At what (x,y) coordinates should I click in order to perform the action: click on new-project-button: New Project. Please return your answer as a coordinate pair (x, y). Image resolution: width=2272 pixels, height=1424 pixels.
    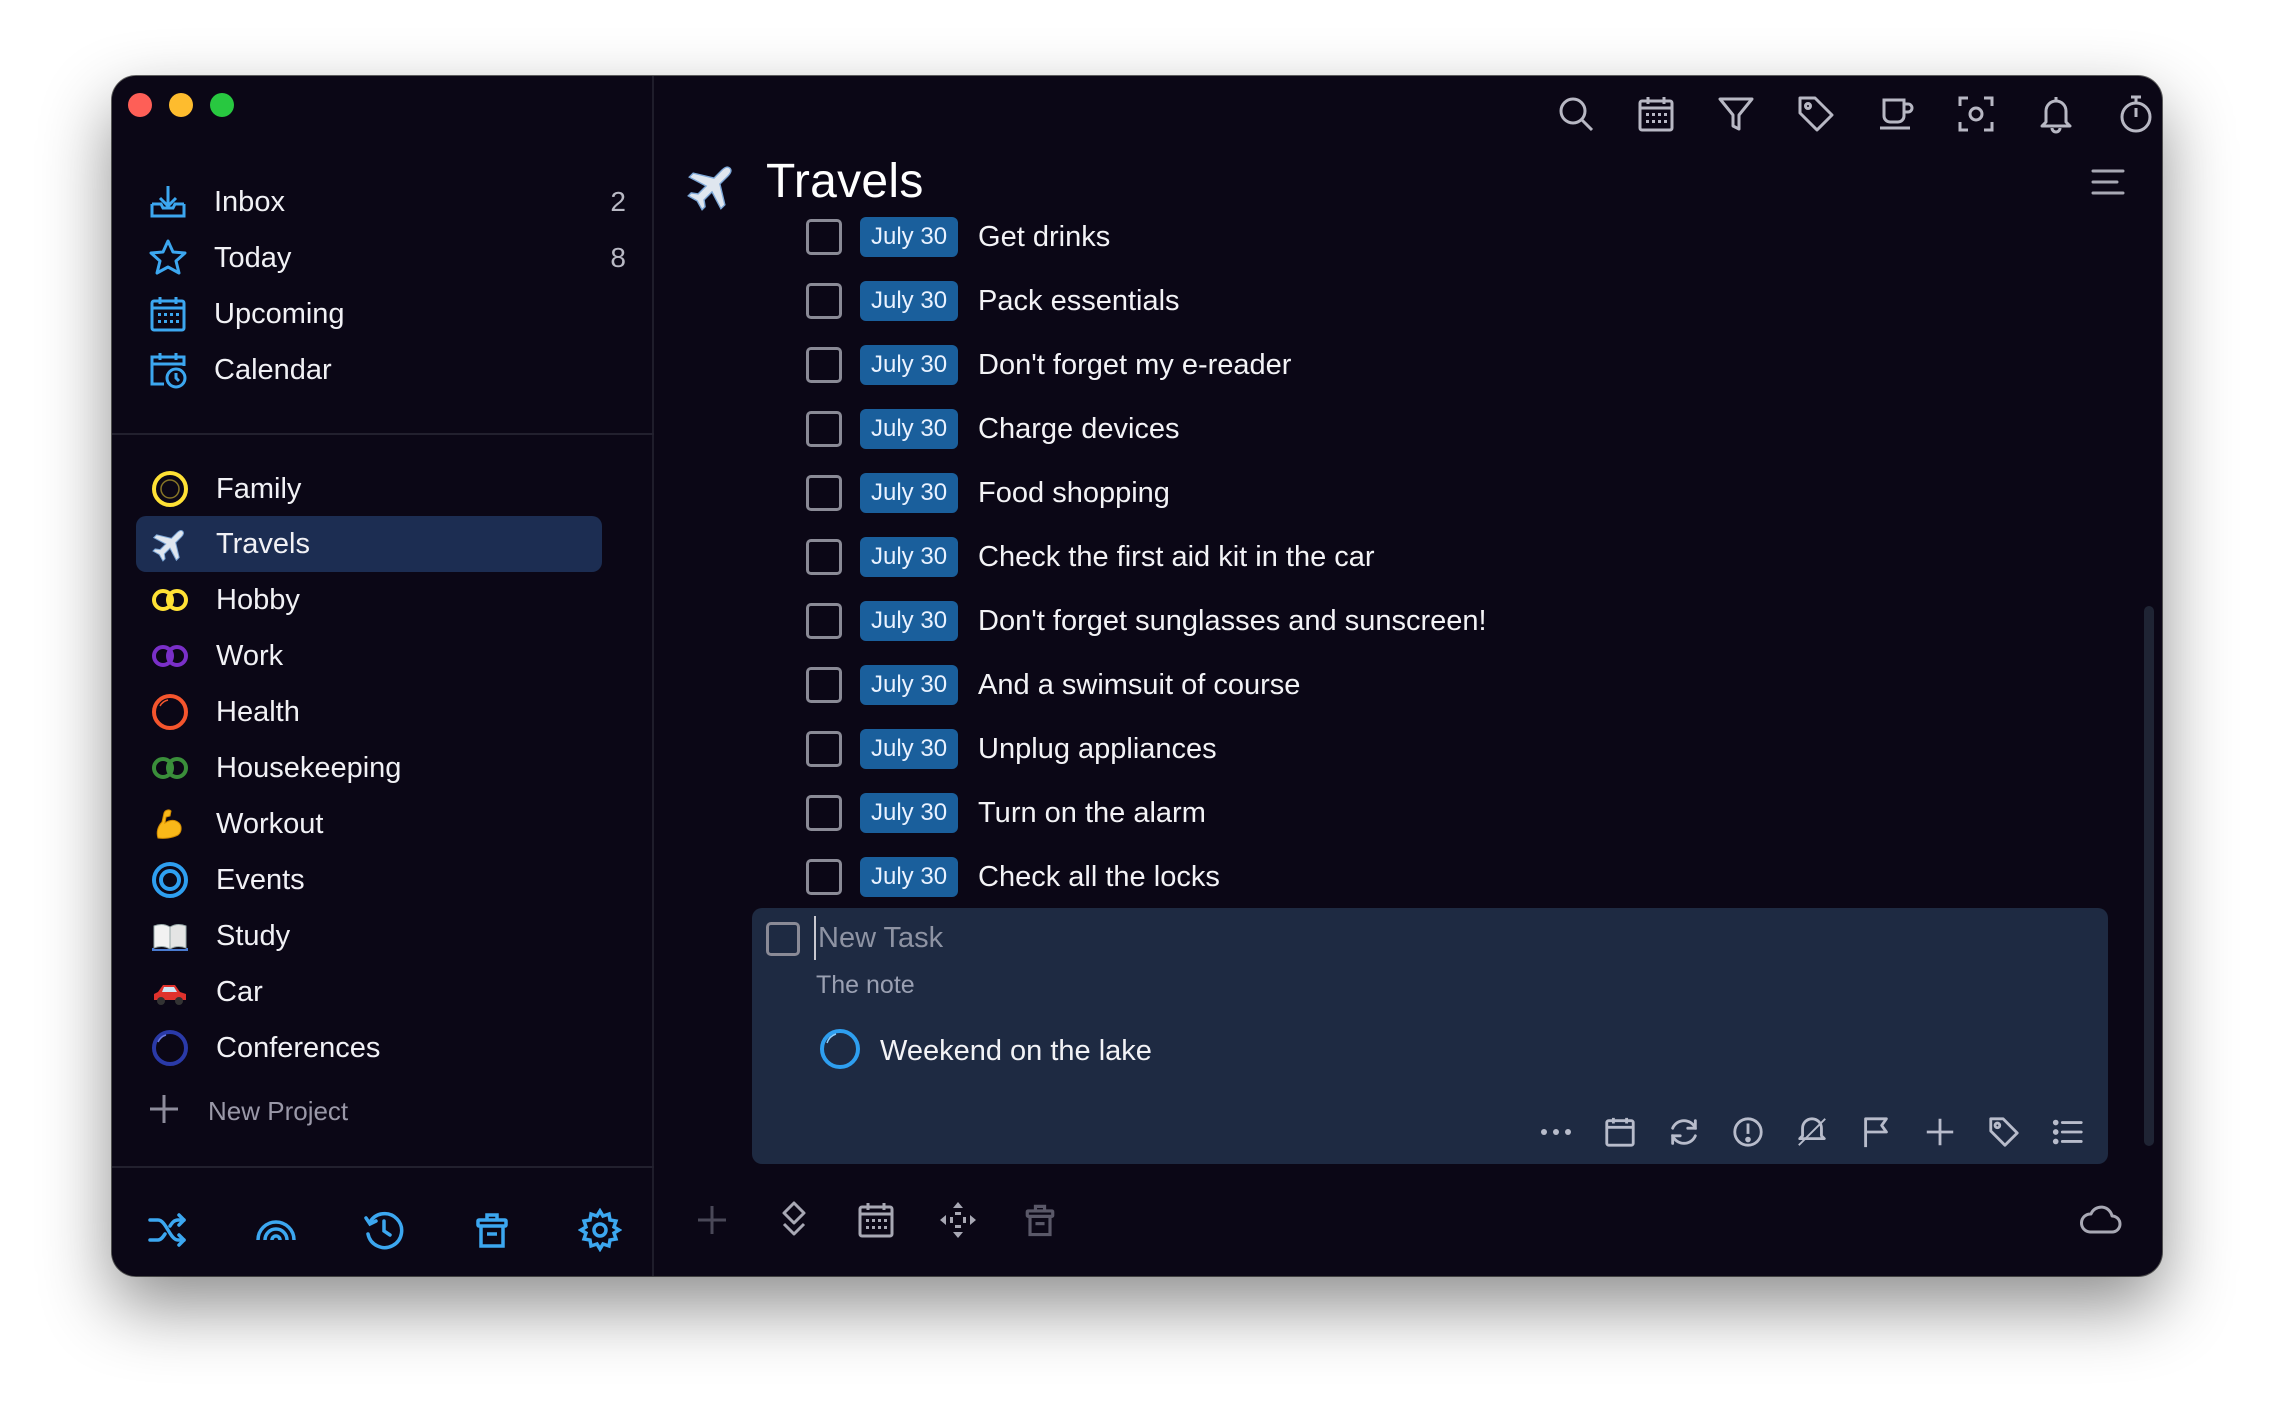
    Looking at the image, I should click on (247, 1111).